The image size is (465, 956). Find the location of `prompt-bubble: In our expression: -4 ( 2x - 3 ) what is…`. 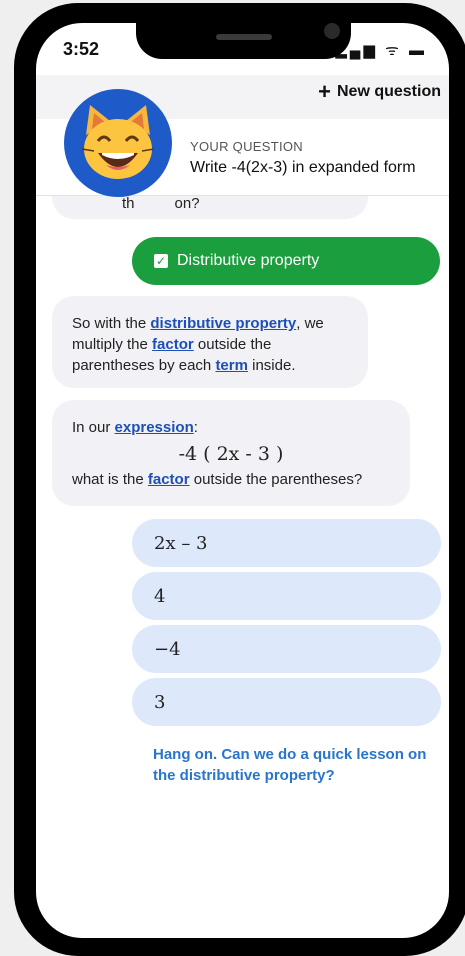

prompt-bubble: In our expression: -4 ( 2x - 3 ) what is… is located at coordinates (231, 453).